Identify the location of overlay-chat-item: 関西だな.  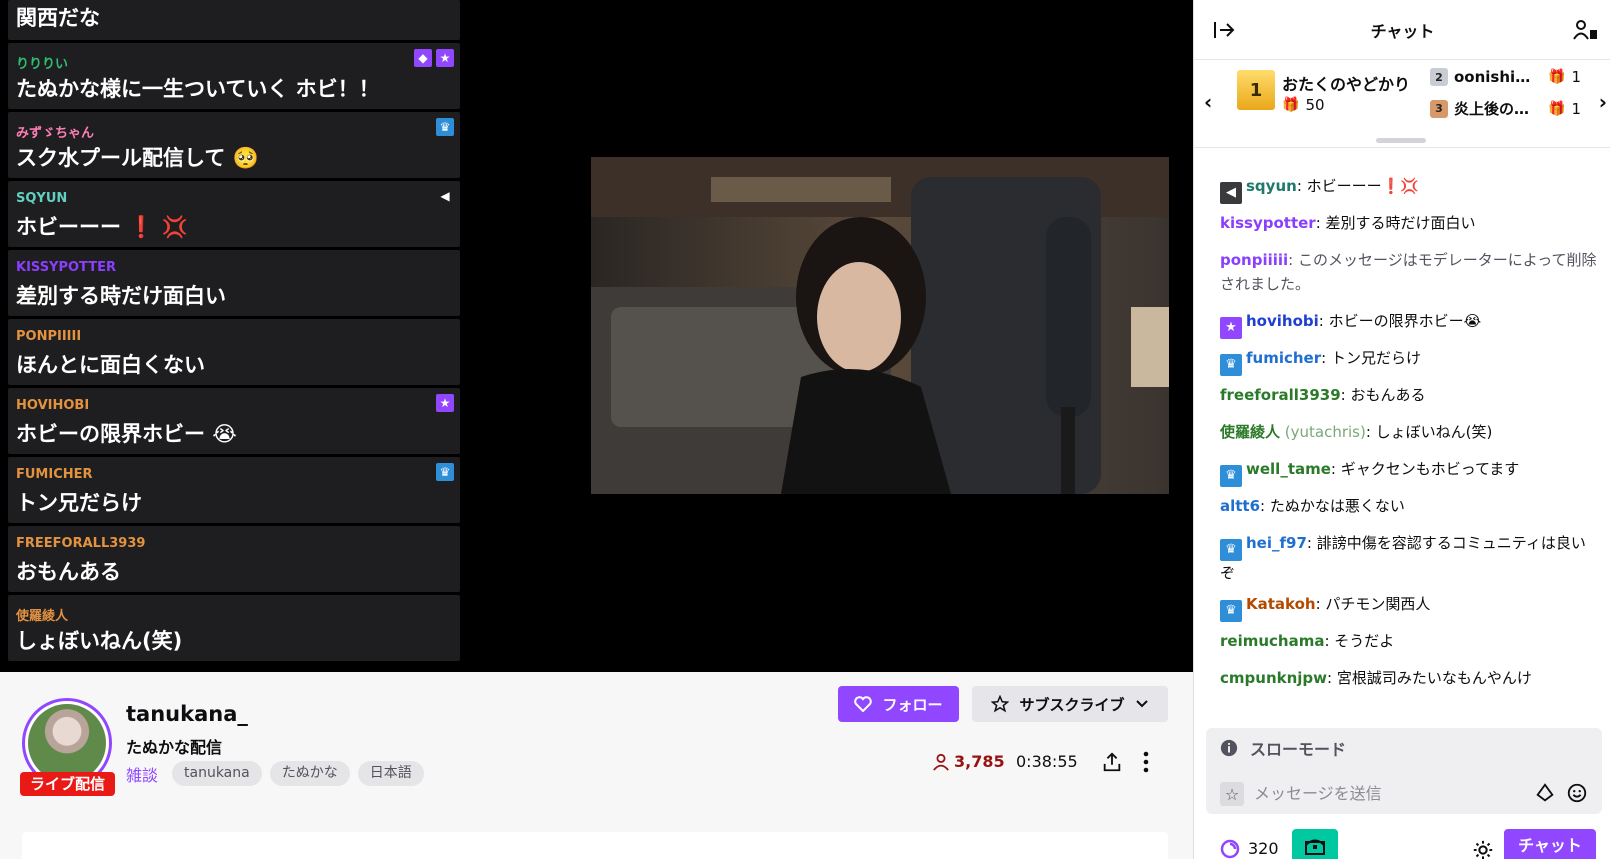
(234, 20).